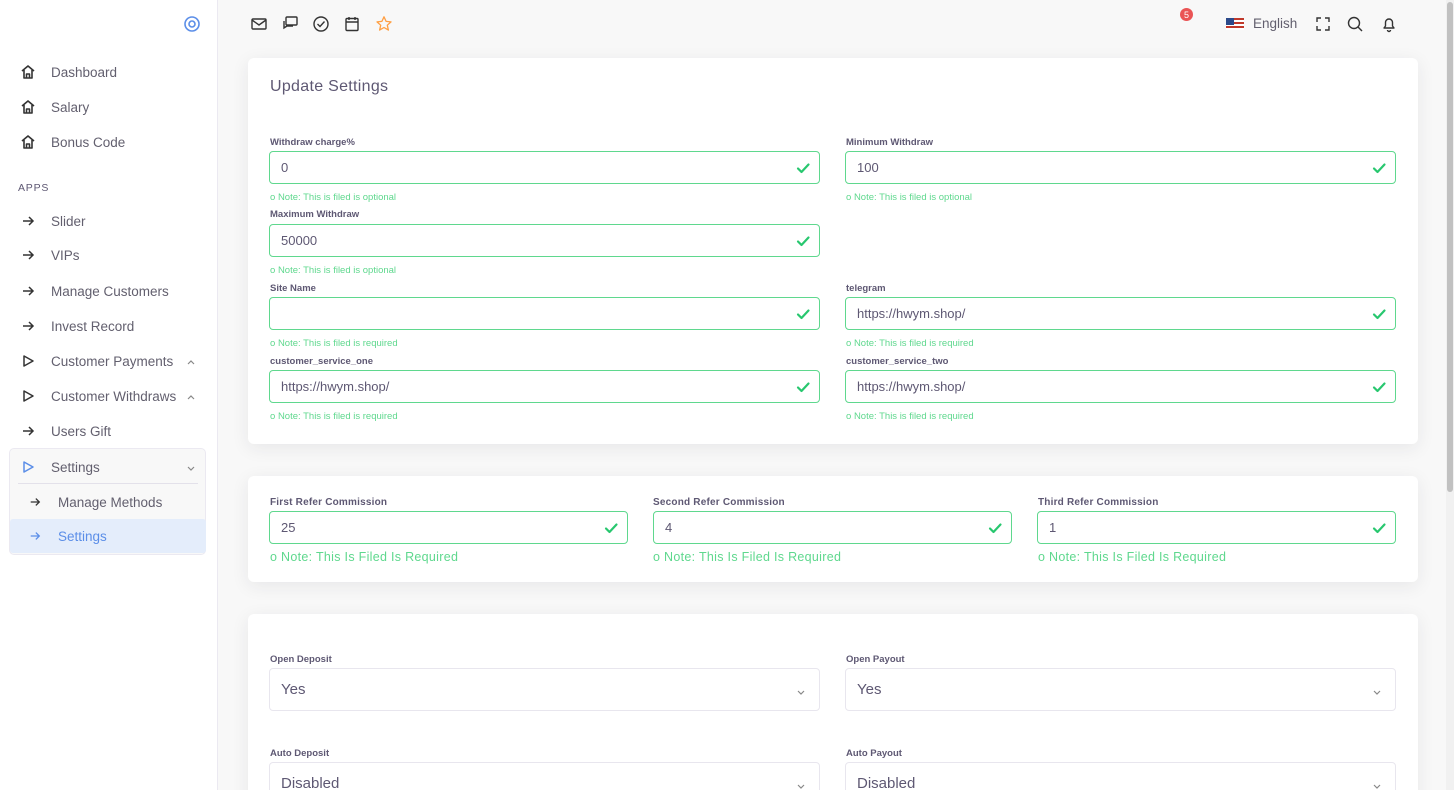  Describe the element at coordinates (329, 86) in the screenshot. I see `card-title: Update Settings` at that location.